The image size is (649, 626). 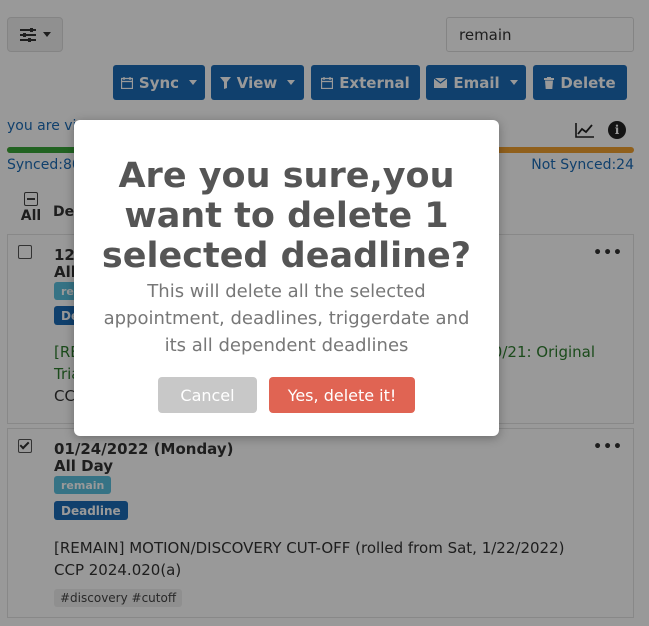 What do you see at coordinates (207, 395) in the screenshot?
I see `cancel-button: Cancel` at bounding box center [207, 395].